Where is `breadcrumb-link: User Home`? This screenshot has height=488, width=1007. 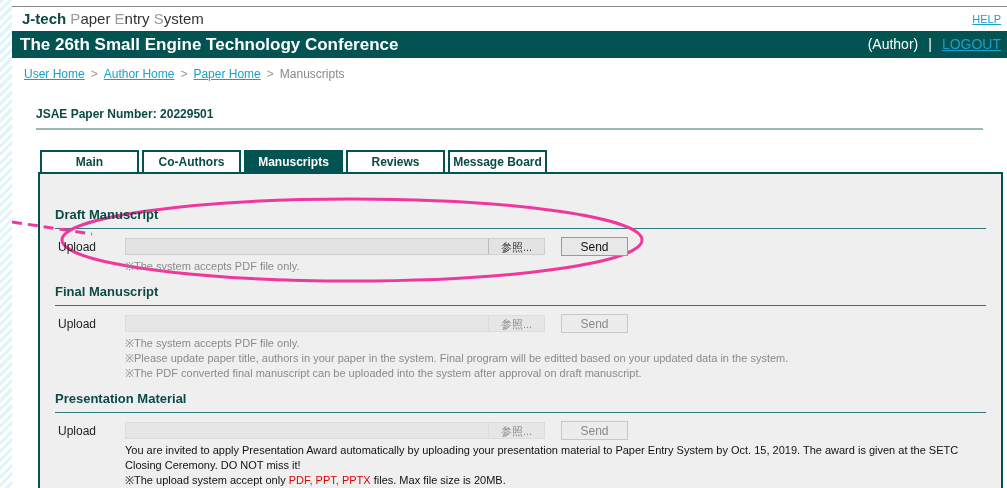 breadcrumb-link: User Home is located at coordinates (54, 74).